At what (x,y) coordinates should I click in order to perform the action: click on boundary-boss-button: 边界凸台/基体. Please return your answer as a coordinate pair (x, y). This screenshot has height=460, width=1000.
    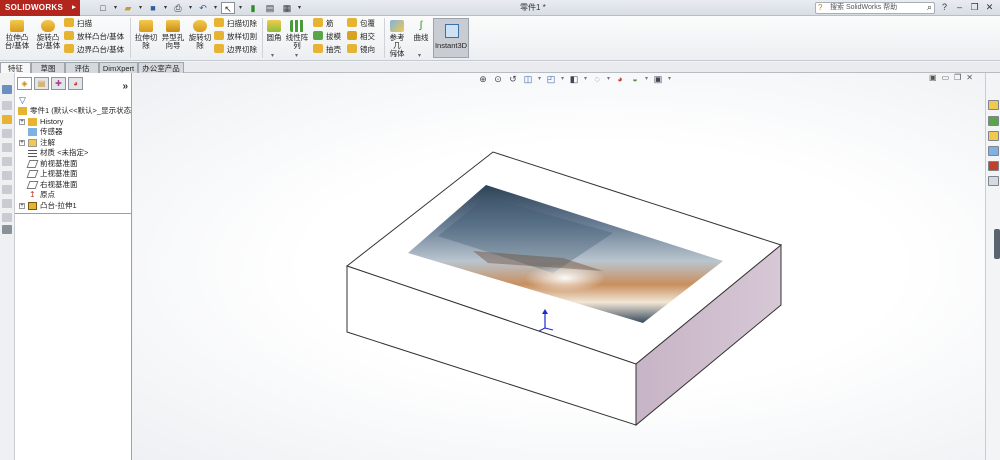
    Looking at the image, I should click on (94, 49).